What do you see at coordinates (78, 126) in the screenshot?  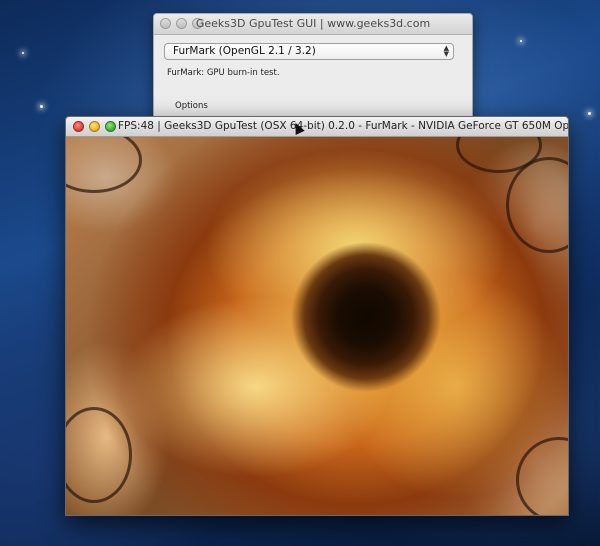 I see `close-button` at bounding box center [78, 126].